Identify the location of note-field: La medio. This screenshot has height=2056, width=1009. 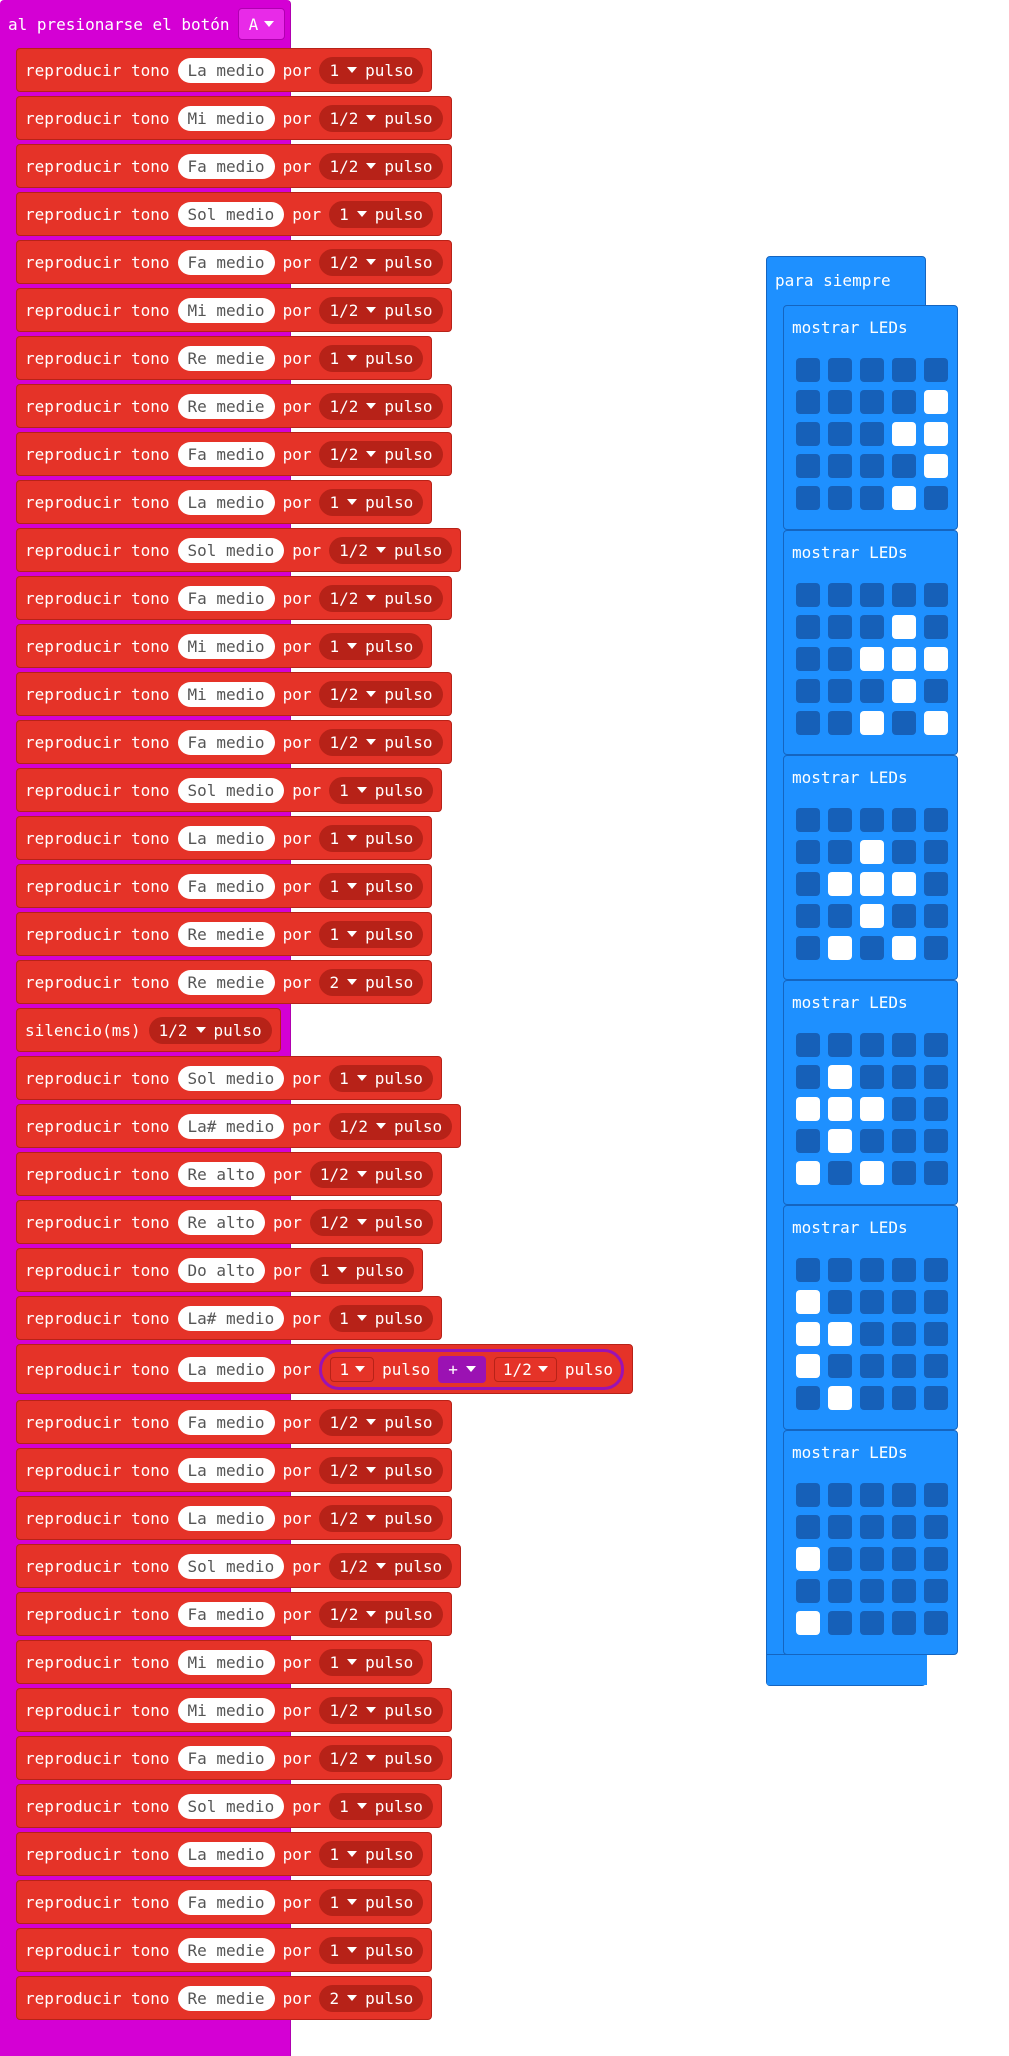
(226, 1470).